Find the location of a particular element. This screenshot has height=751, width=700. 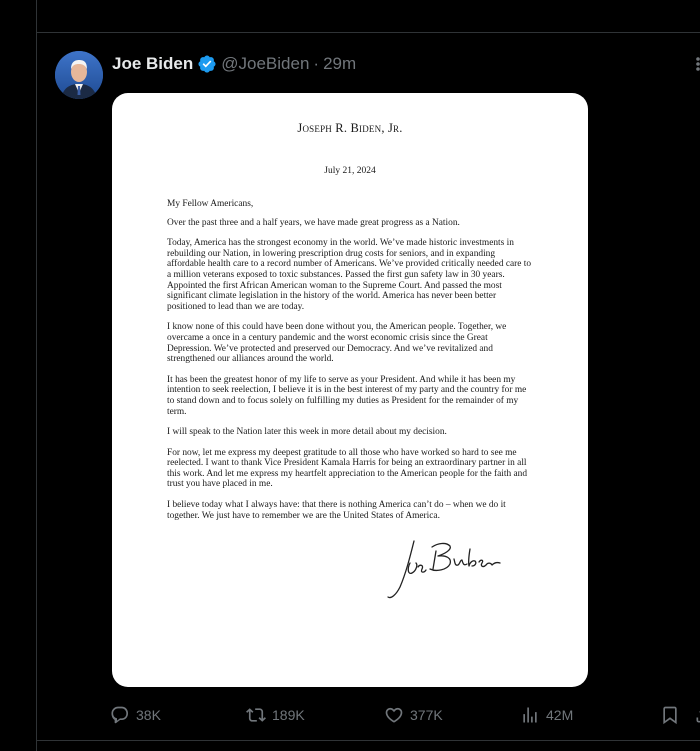

like-button: 377K is located at coordinates (413, 715).